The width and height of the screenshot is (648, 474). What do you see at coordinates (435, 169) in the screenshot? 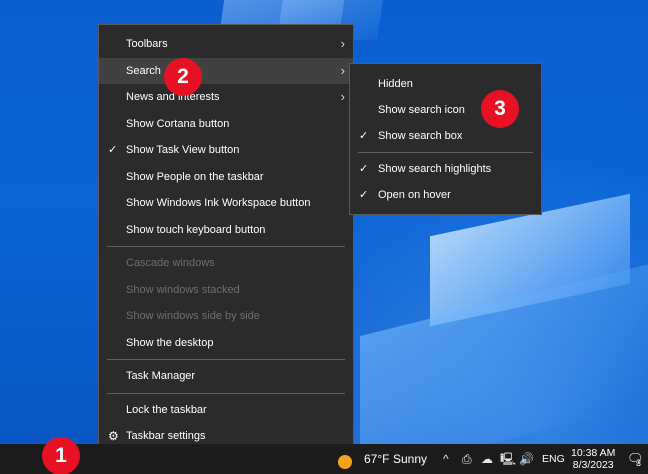
I see `menu-item-label: Show search highlights` at bounding box center [435, 169].